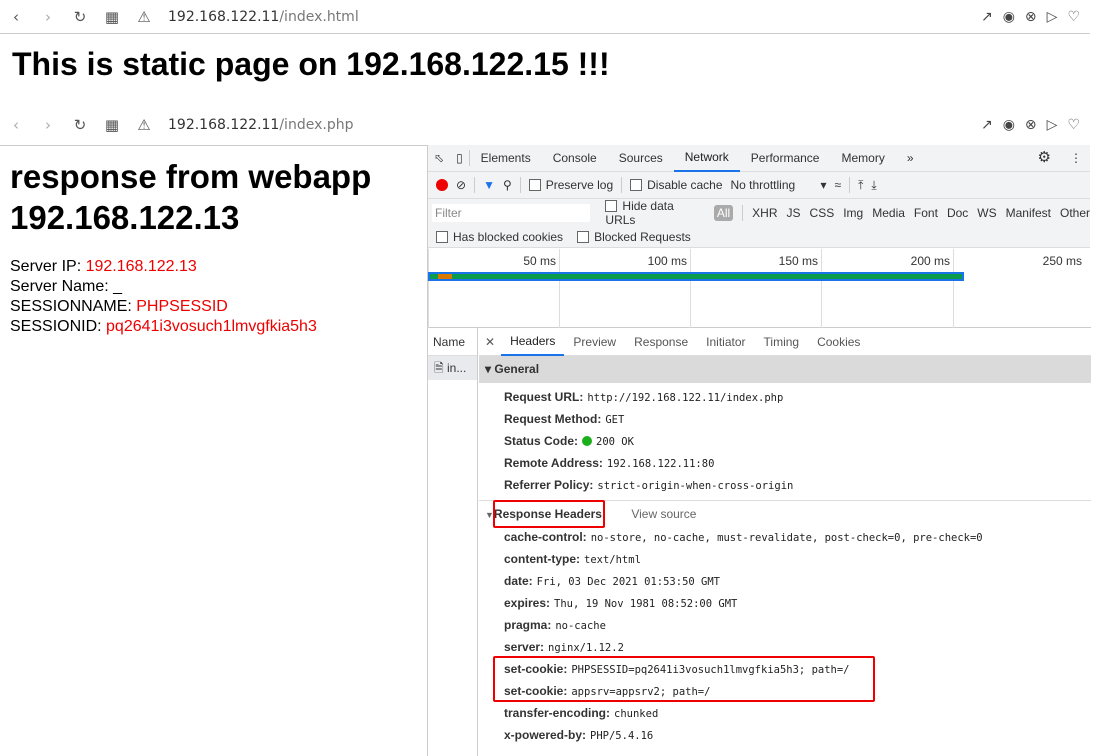 This screenshot has width=1098, height=756. What do you see at coordinates (489, 185) in the screenshot?
I see `filter-icon: ▼` at bounding box center [489, 185].